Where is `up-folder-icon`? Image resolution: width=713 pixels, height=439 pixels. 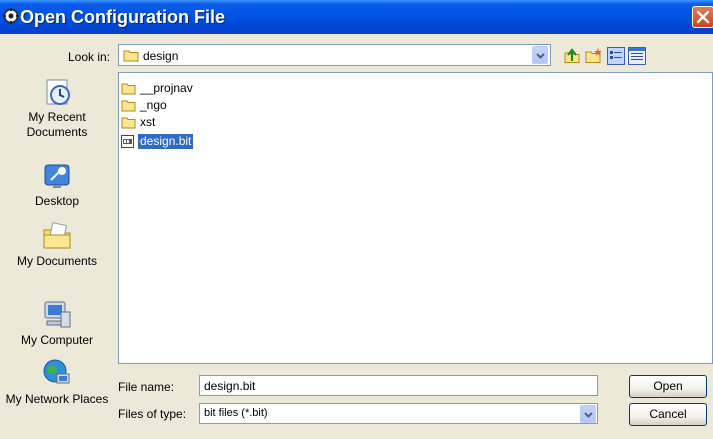
up-folder-icon is located at coordinates (572, 55).